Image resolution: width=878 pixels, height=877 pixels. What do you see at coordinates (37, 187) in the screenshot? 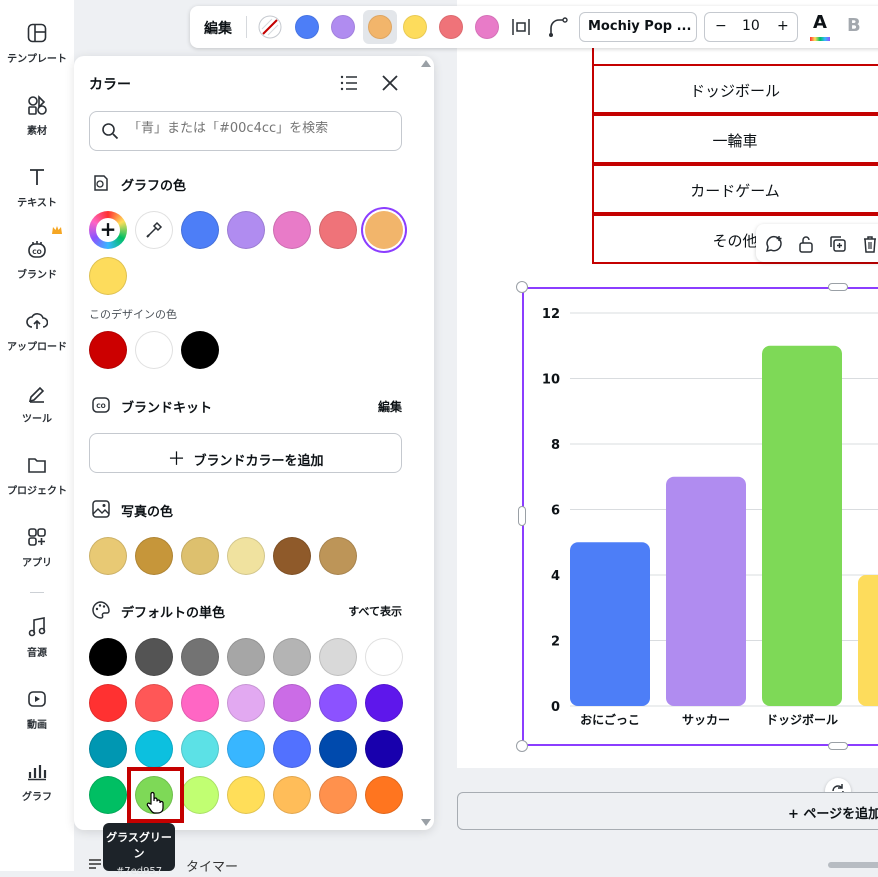
I see `rail-item-text: テキスト` at bounding box center [37, 187].